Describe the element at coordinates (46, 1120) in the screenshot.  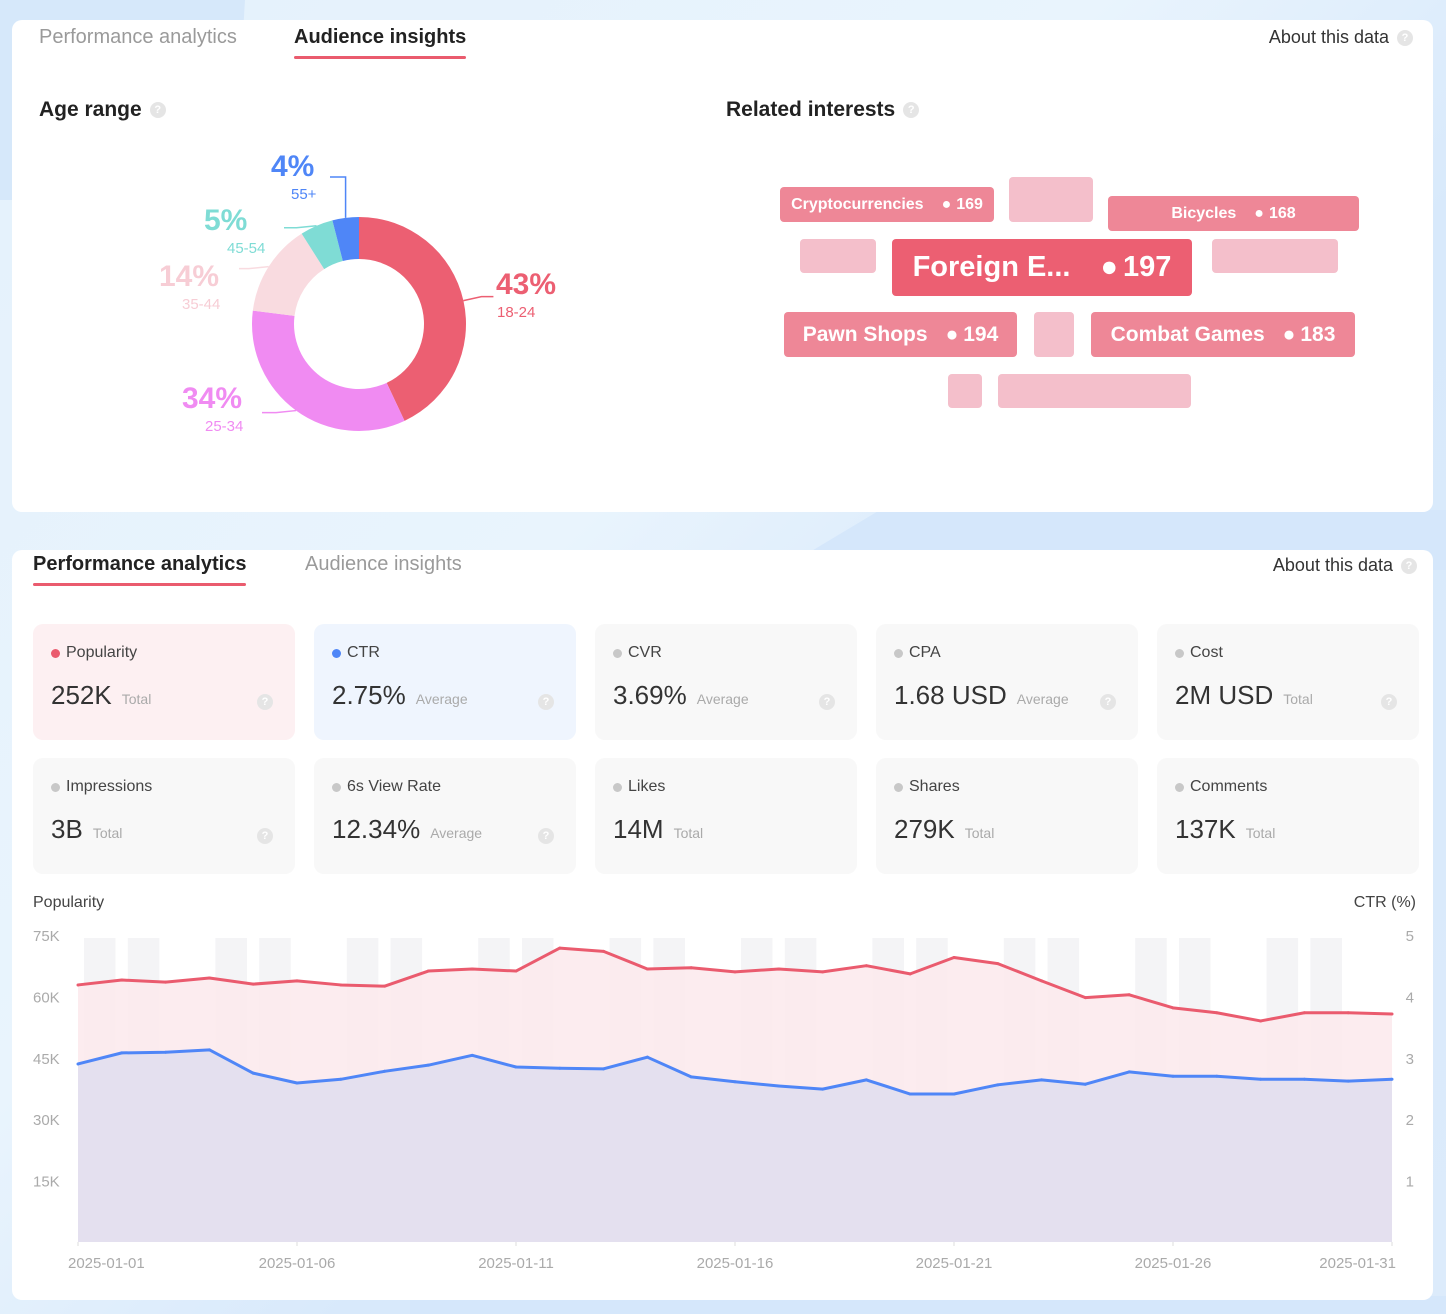
I see `y-tick-label: 30K` at that location.